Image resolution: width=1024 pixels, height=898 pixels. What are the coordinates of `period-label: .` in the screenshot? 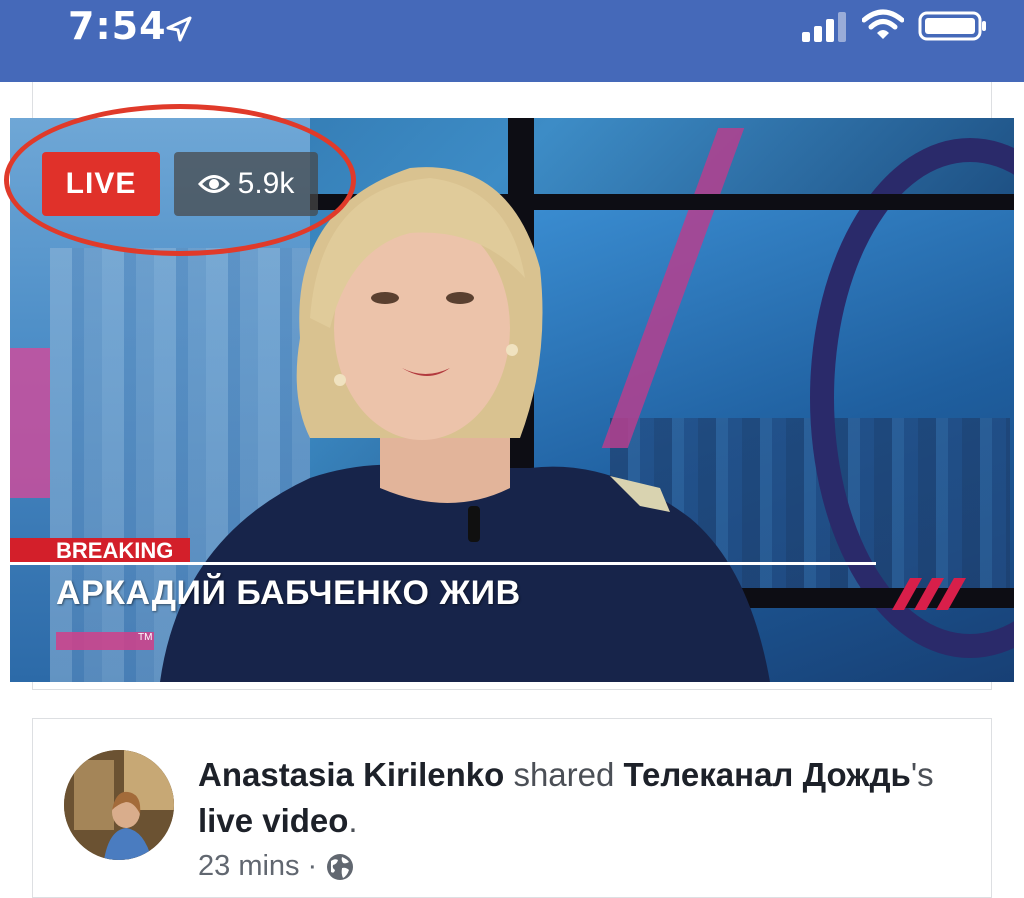 It's located at (353, 820).